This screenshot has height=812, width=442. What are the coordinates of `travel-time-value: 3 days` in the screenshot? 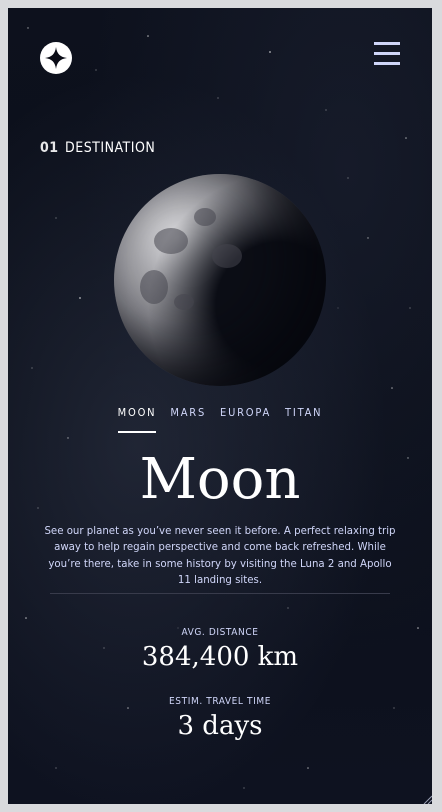 It's located at (220, 726).